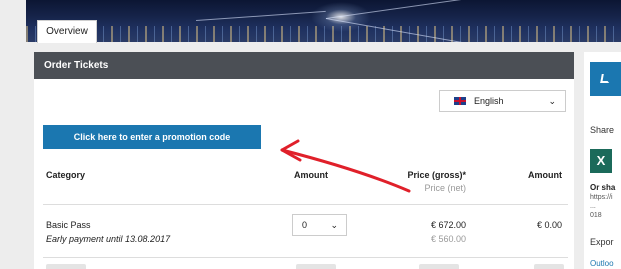 Image resolution: width=621 pixels, height=269 pixels. Describe the element at coordinates (66, 175) in the screenshot. I see `column-header-category: Category` at that location.